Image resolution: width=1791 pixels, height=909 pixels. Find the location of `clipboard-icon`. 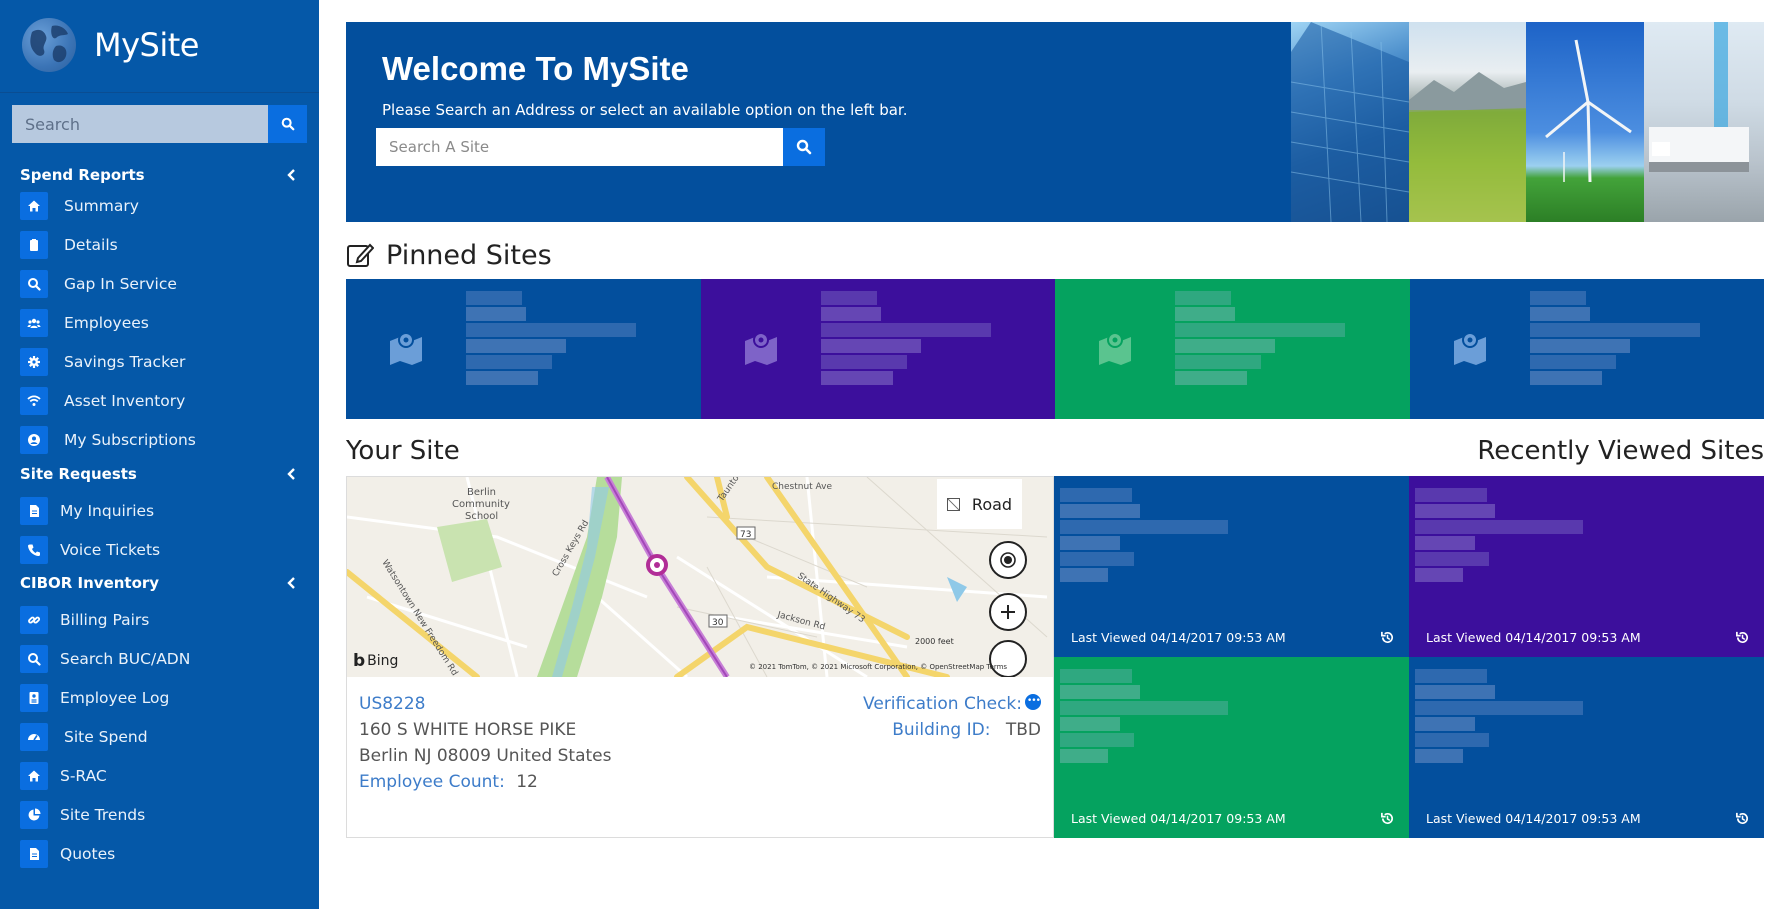

clipboard-icon is located at coordinates (34, 245).